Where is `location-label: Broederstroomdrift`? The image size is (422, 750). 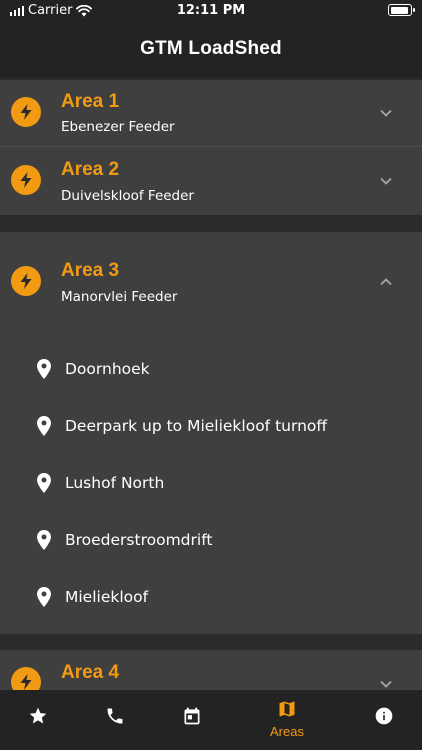 location-label: Broederstroomdrift is located at coordinates (139, 540).